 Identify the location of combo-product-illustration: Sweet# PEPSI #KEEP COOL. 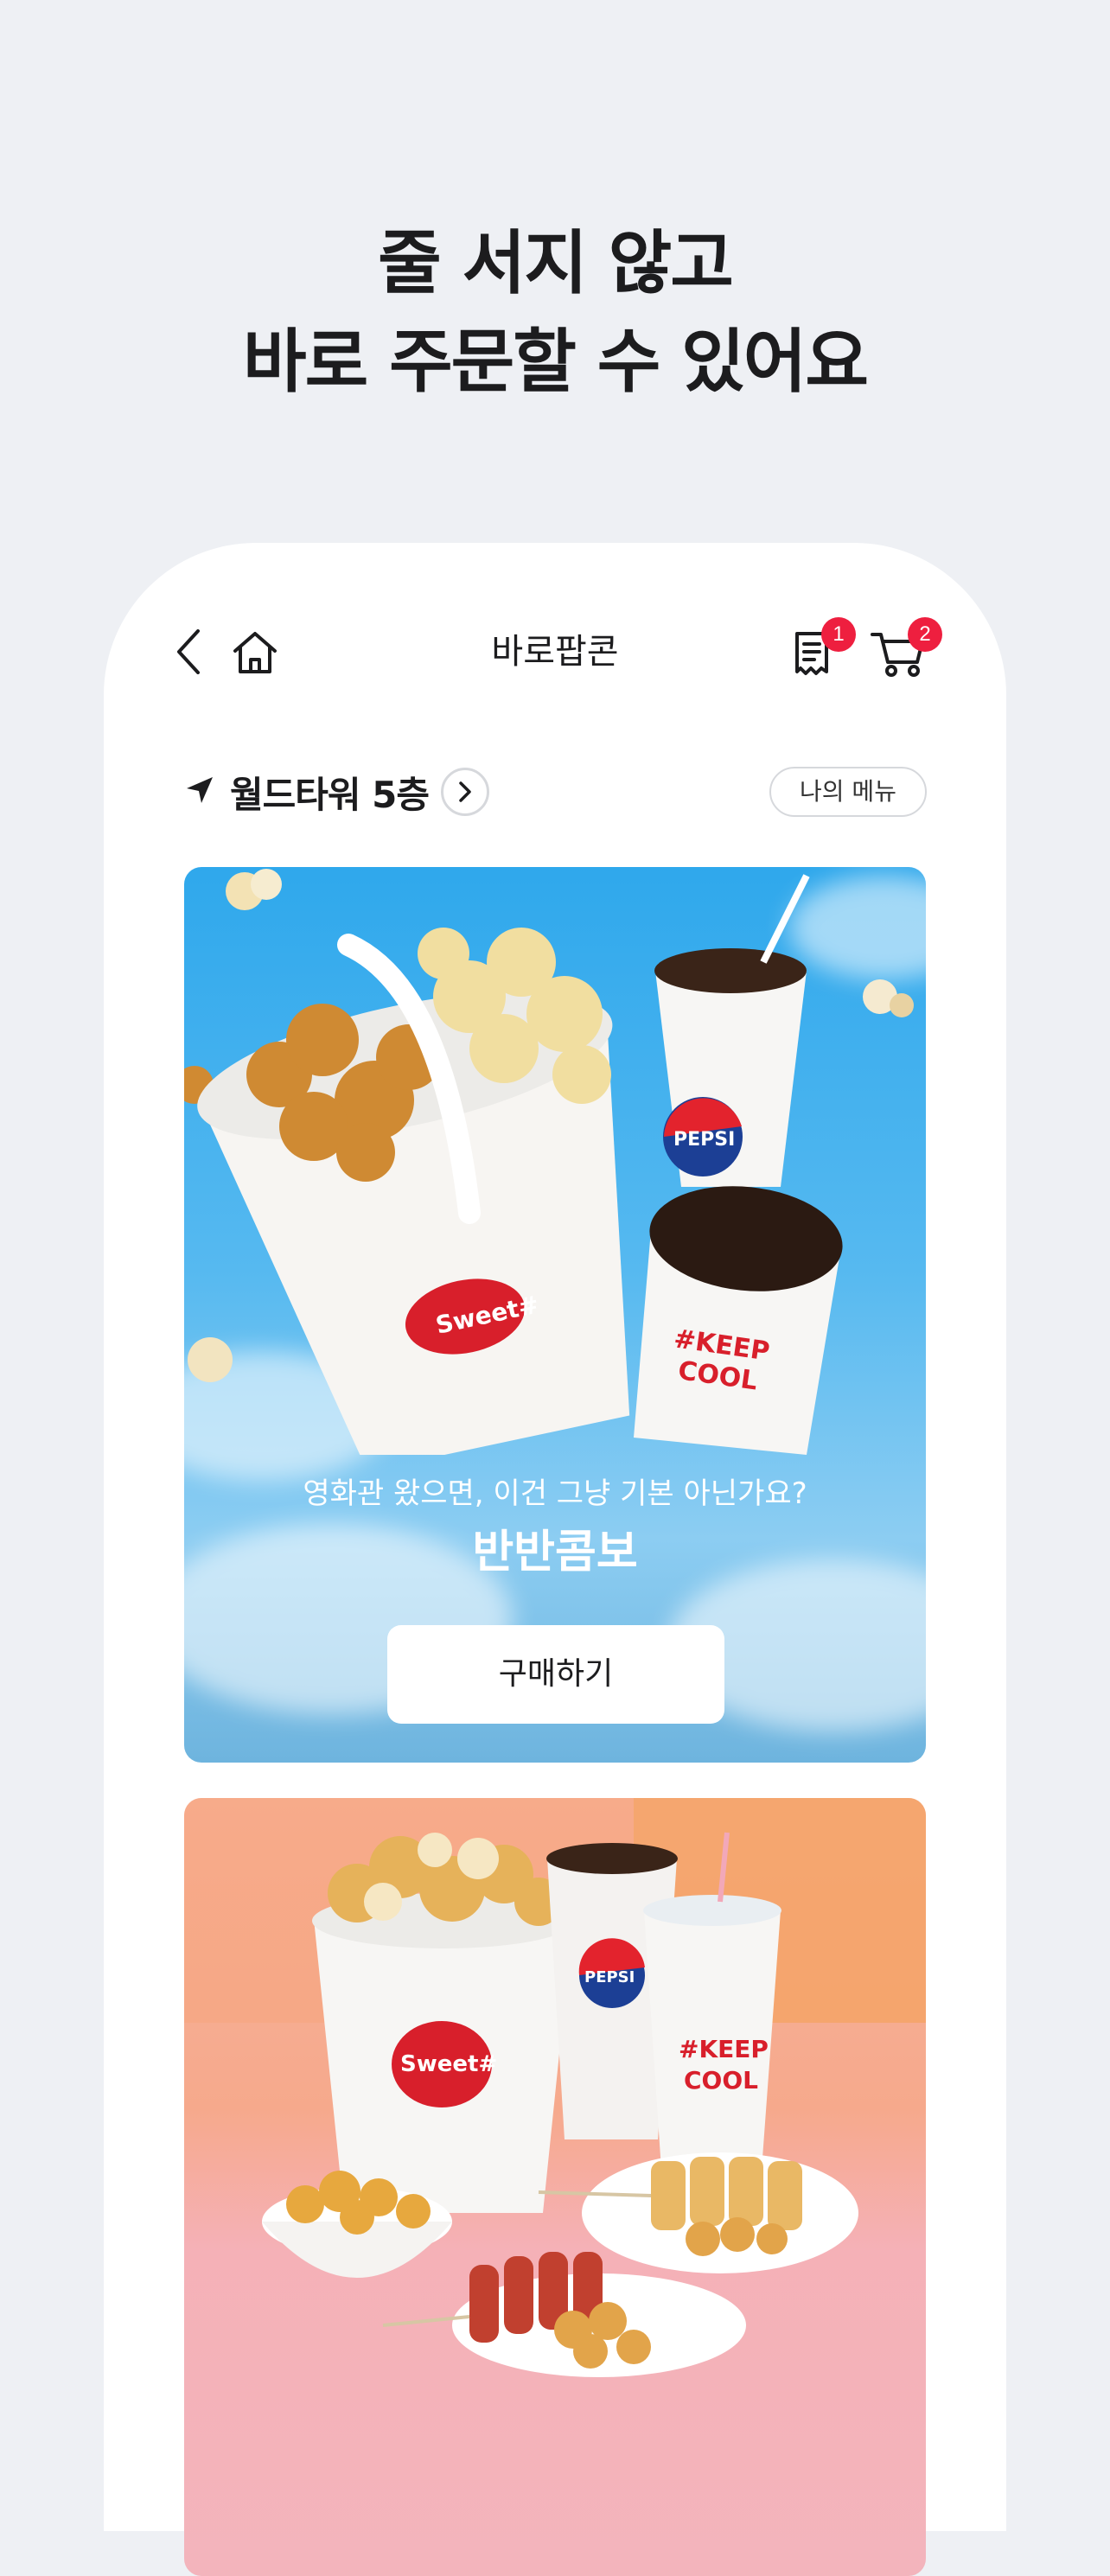
(549, 1162).